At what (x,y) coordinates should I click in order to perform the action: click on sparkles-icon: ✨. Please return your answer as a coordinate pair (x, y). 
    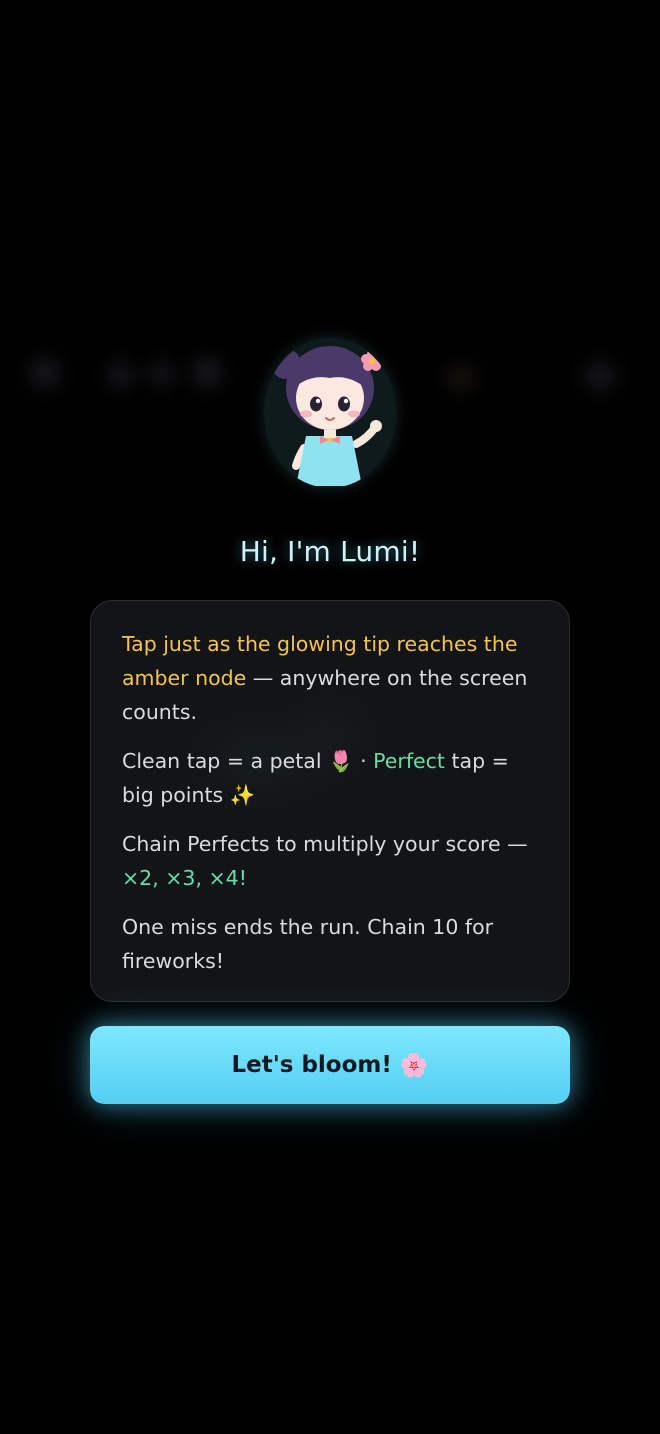
    Looking at the image, I should click on (242, 795).